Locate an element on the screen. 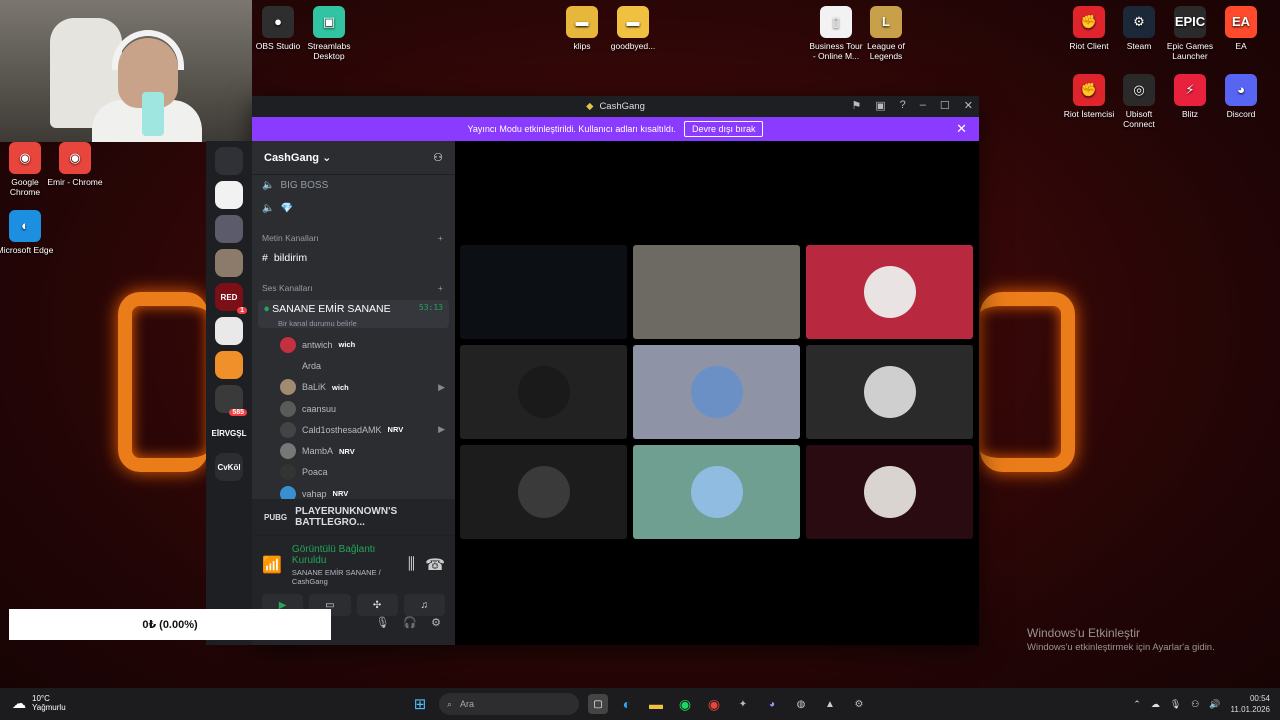  channel-diamond: 🔈 💎 is located at coordinates (353, 208).